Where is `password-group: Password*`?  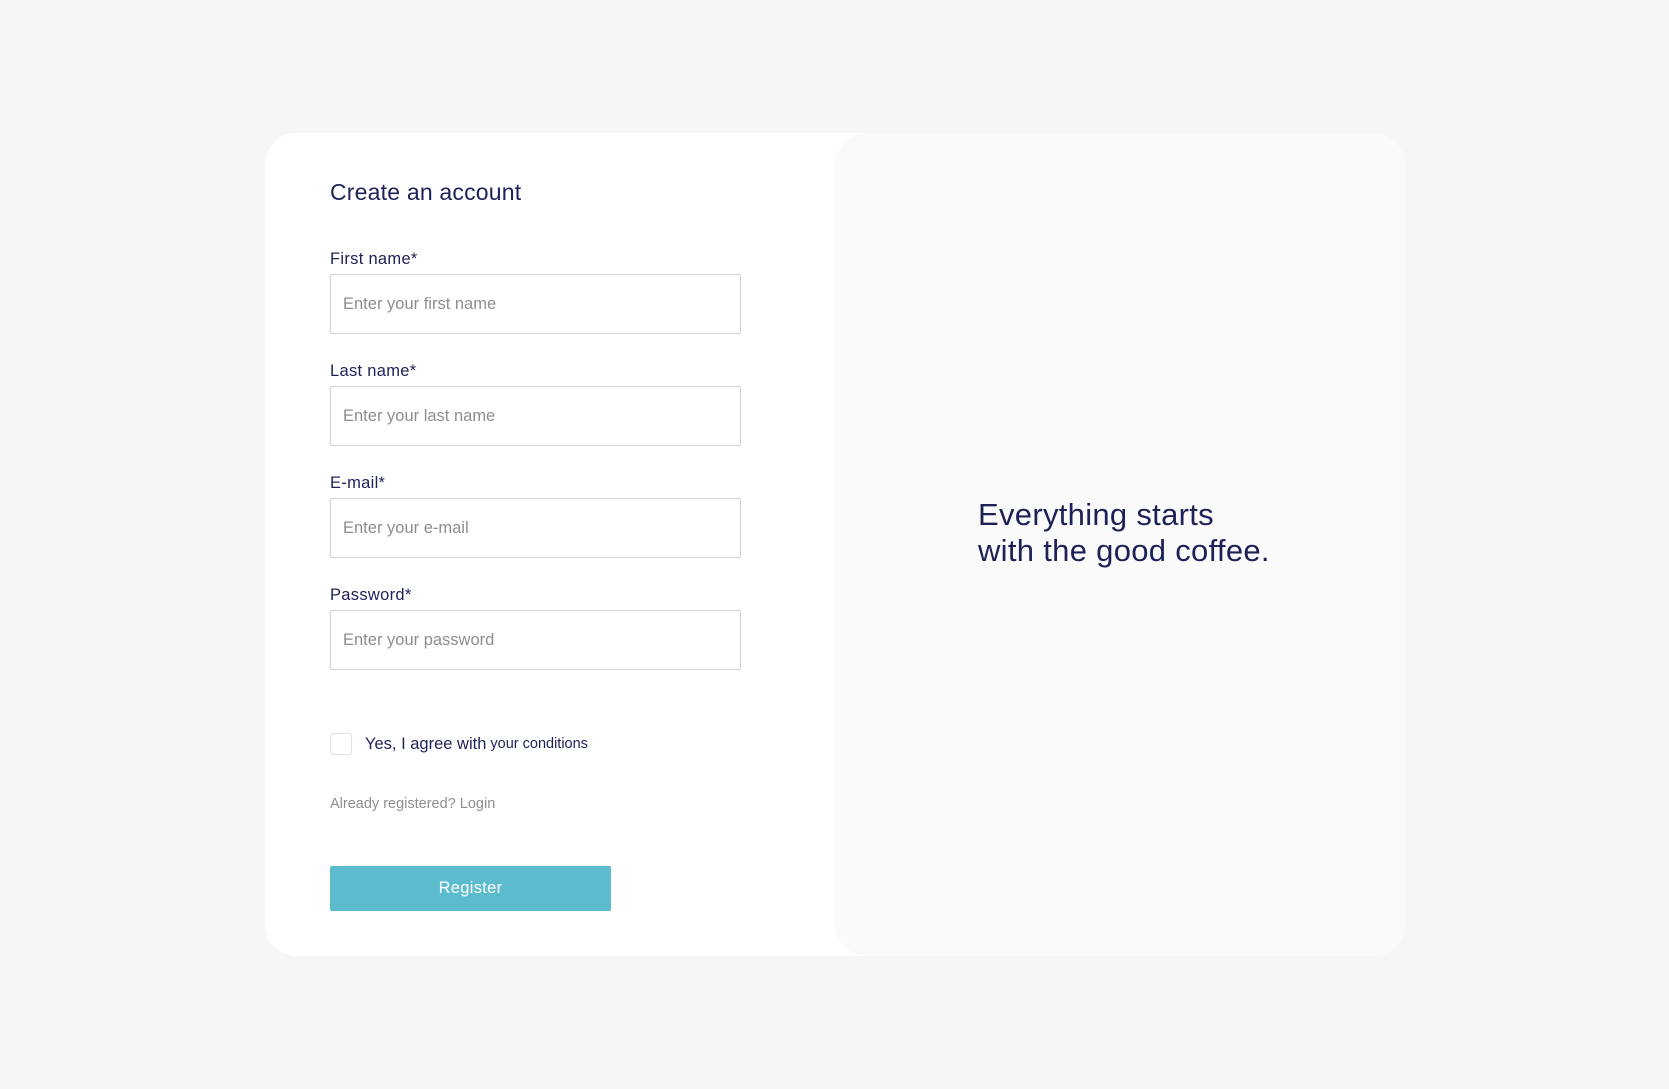
password-group: Password* is located at coordinates (536, 627).